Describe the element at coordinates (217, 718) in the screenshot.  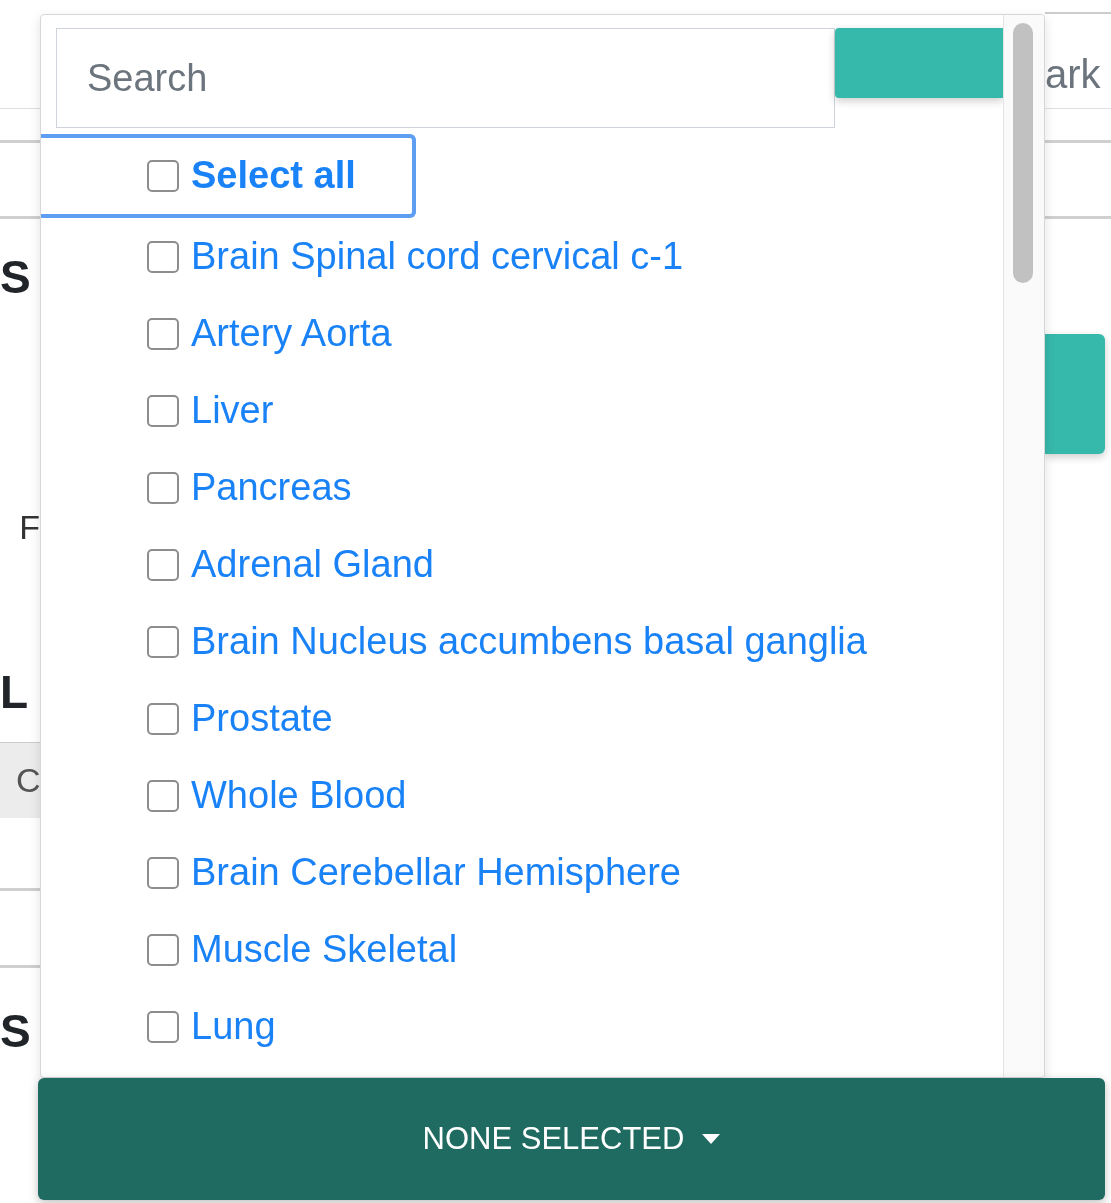
I see `option-item: Prostate` at that location.